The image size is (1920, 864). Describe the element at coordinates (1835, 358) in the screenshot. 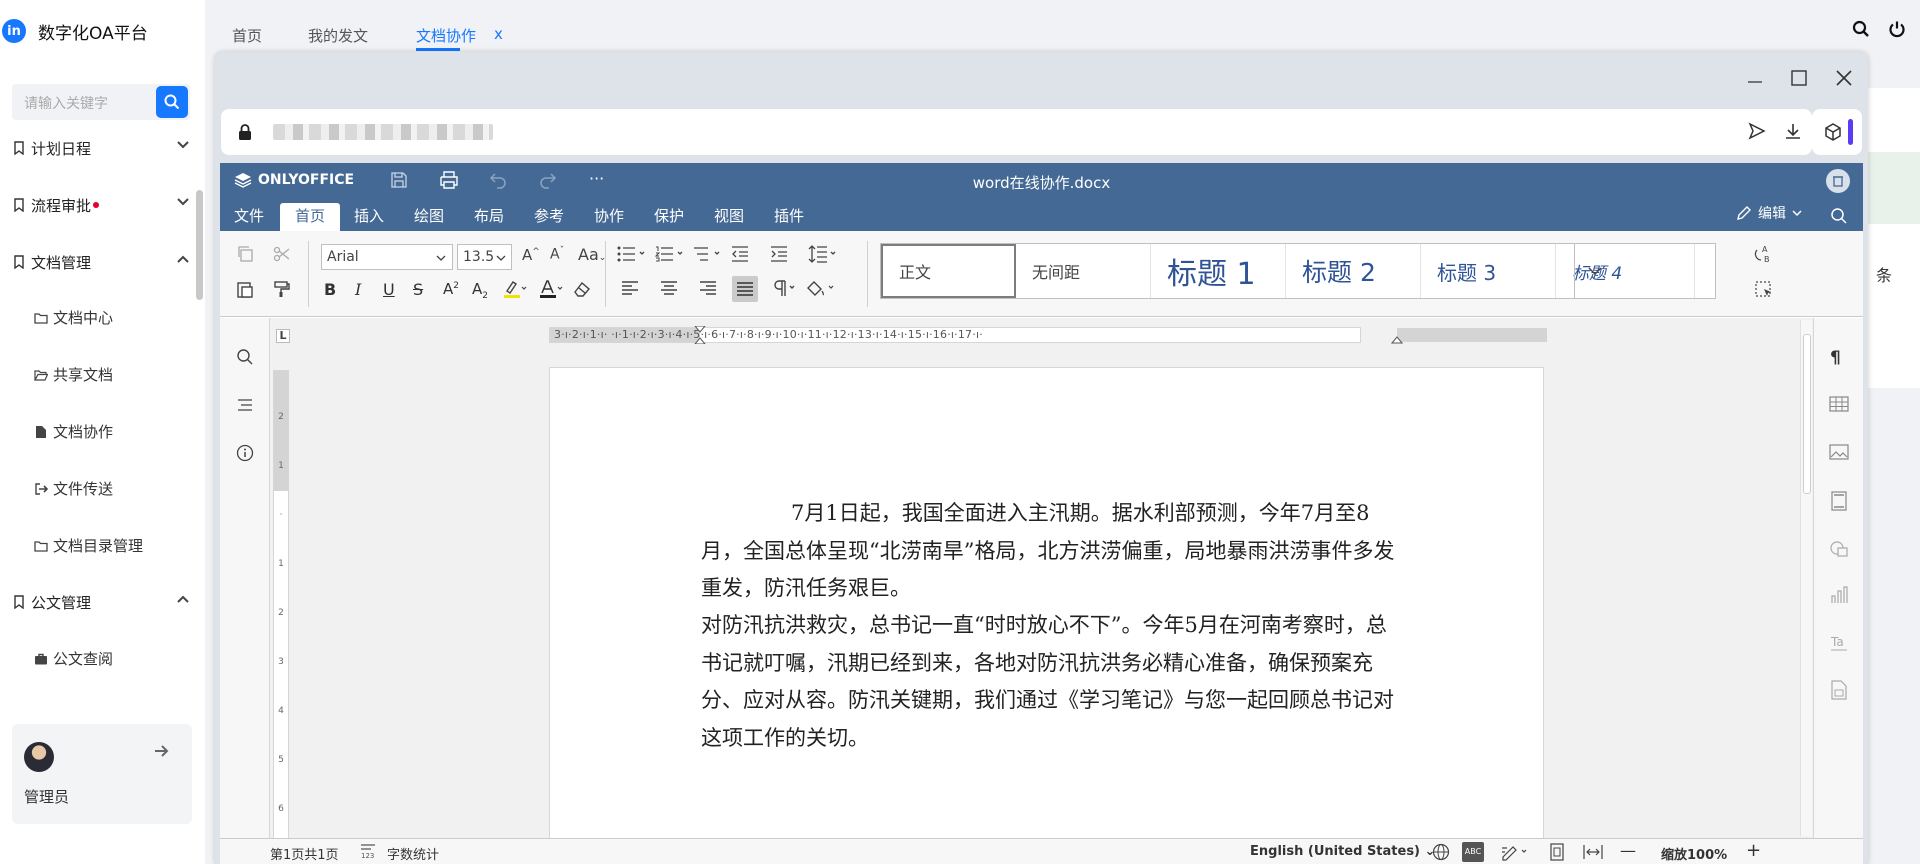

I see `paragraph-settings-icon: ¶` at that location.